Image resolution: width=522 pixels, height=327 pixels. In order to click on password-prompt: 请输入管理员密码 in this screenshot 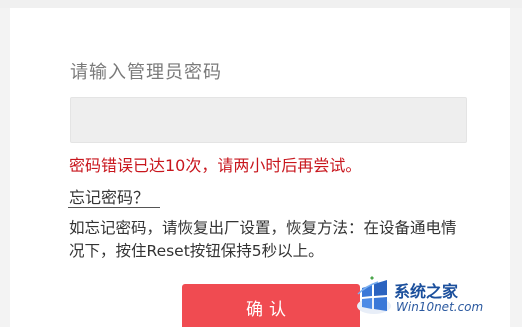, I will do `click(146, 72)`.